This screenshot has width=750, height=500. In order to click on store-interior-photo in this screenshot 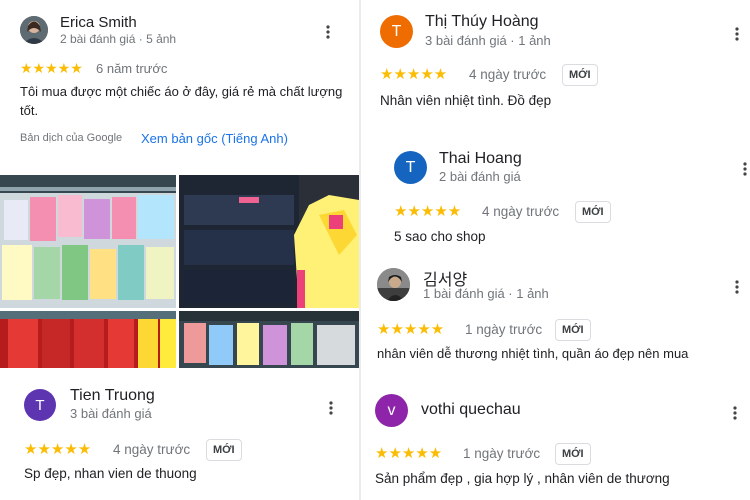, I will do `click(269, 339)`.